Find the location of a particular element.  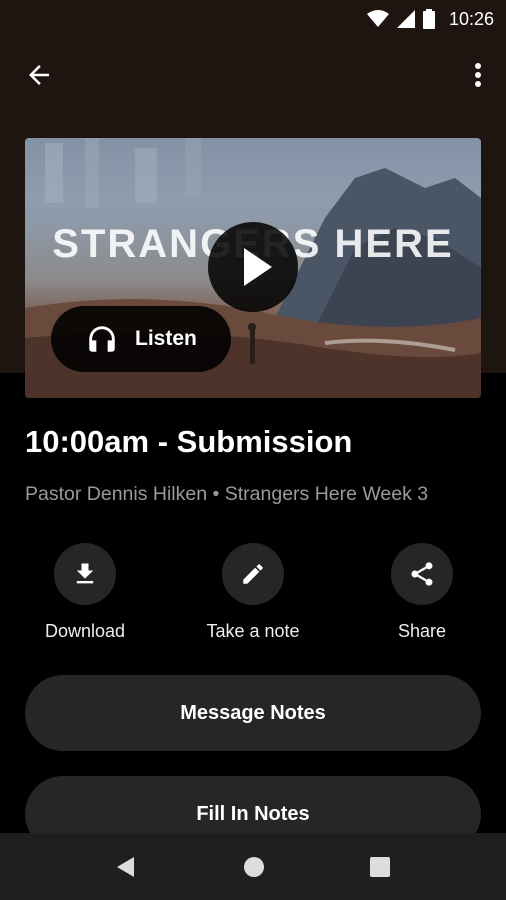

nav-home-icon is located at coordinates (254, 867).